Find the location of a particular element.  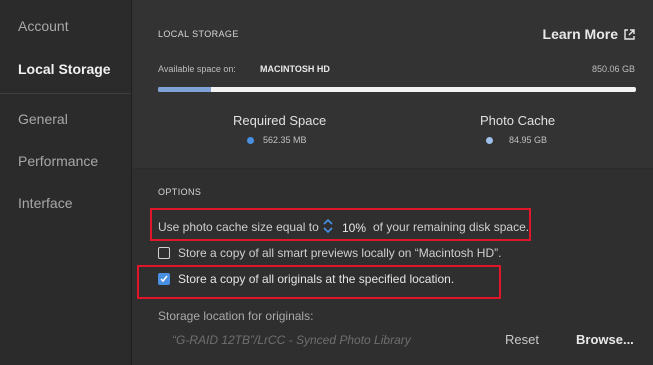

storage-location-label: Storage location for originals: is located at coordinates (236, 316).